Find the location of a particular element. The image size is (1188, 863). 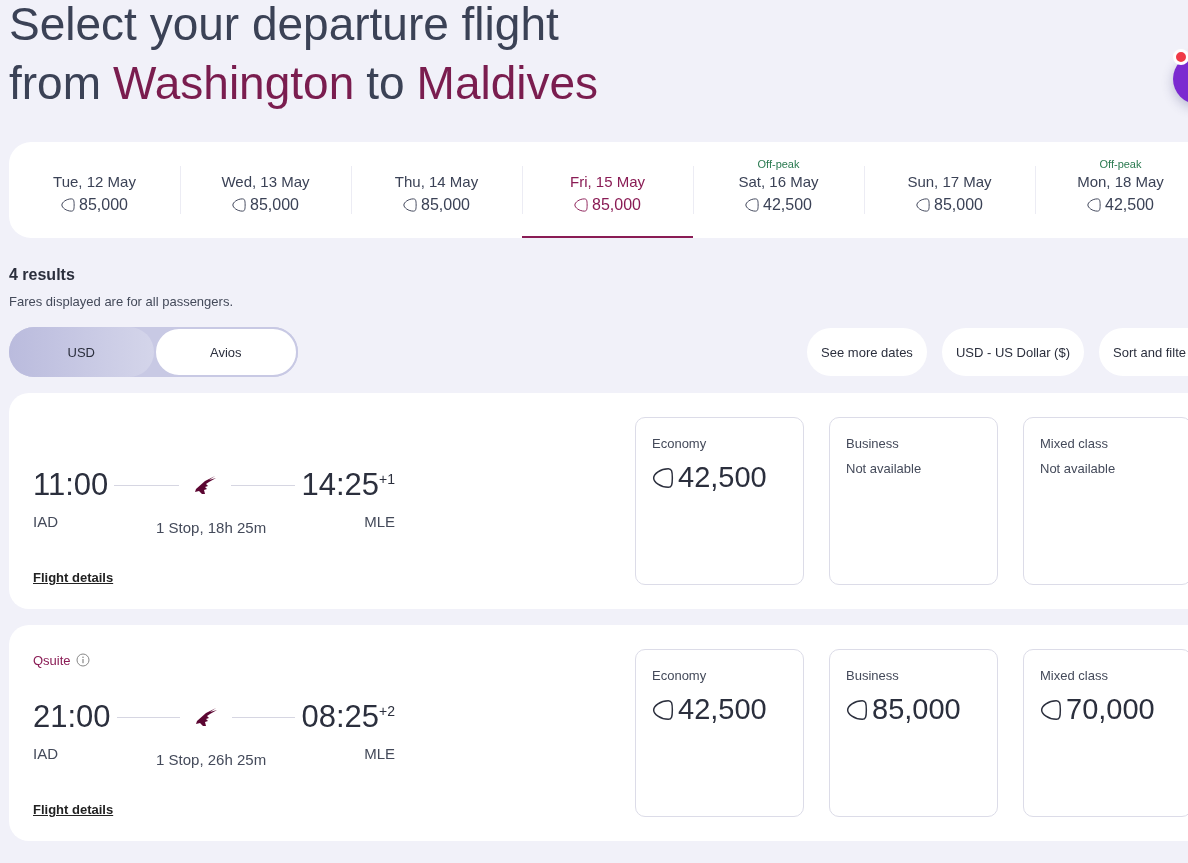

date-tab: Tue, 12 May 85,000 is located at coordinates (94, 190).